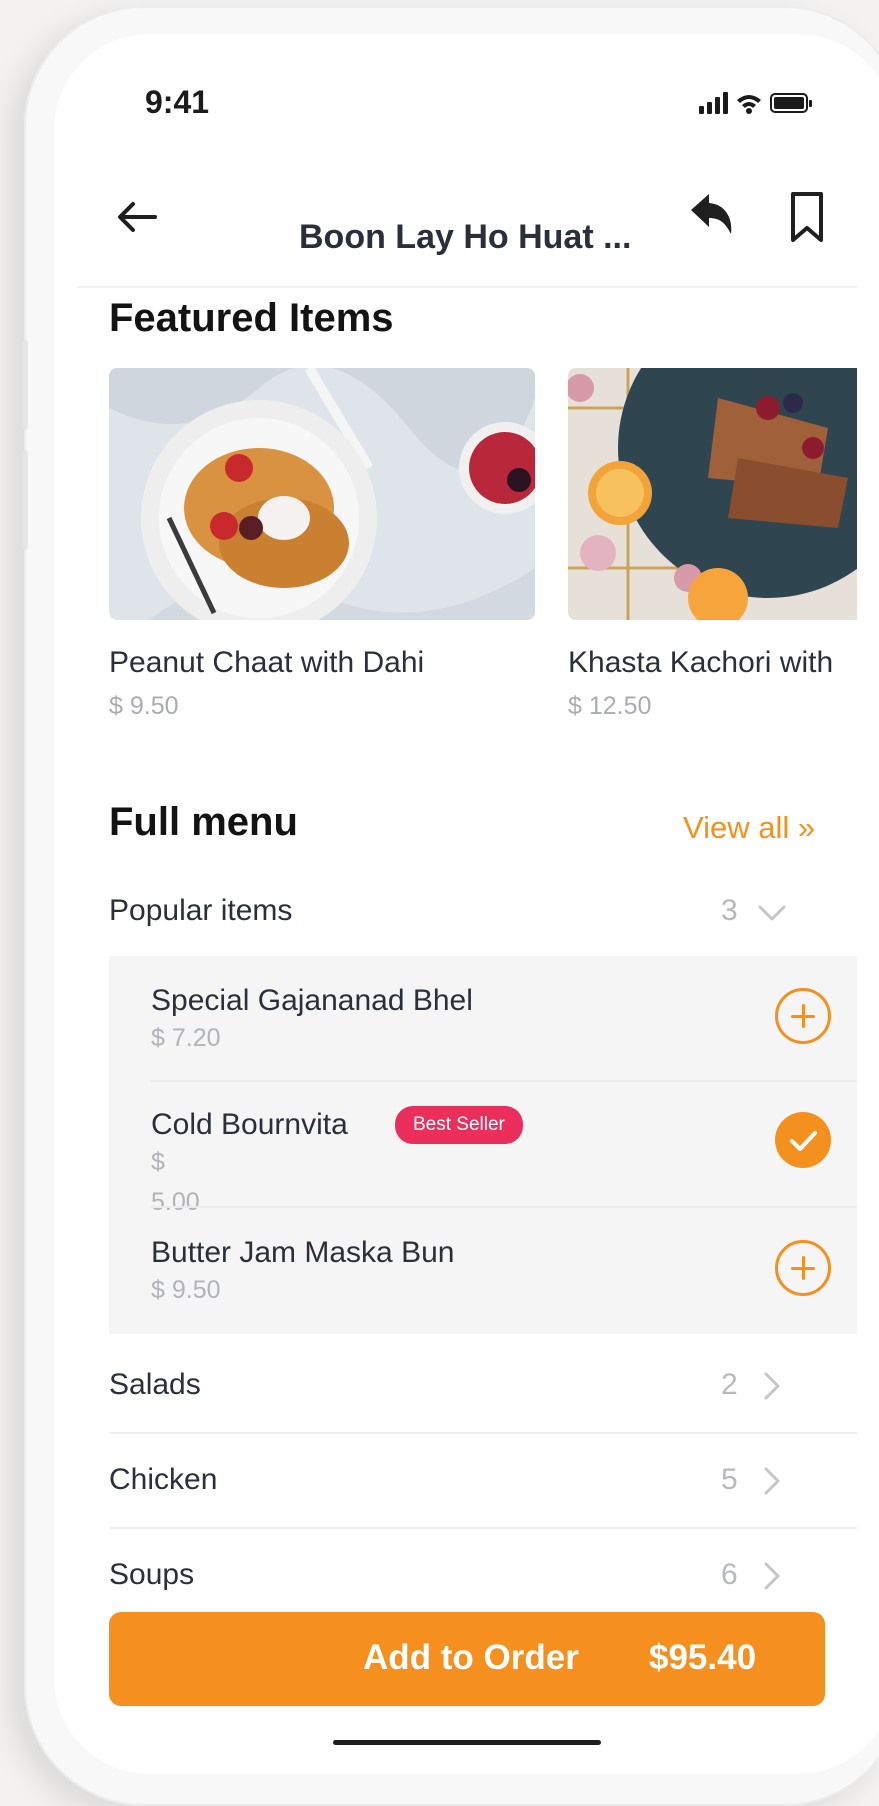 This screenshot has height=1806, width=879. Describe the element at coordinates (610, 706) in the screenshot. I see `featured-item-price: $ 12.50` at that location.